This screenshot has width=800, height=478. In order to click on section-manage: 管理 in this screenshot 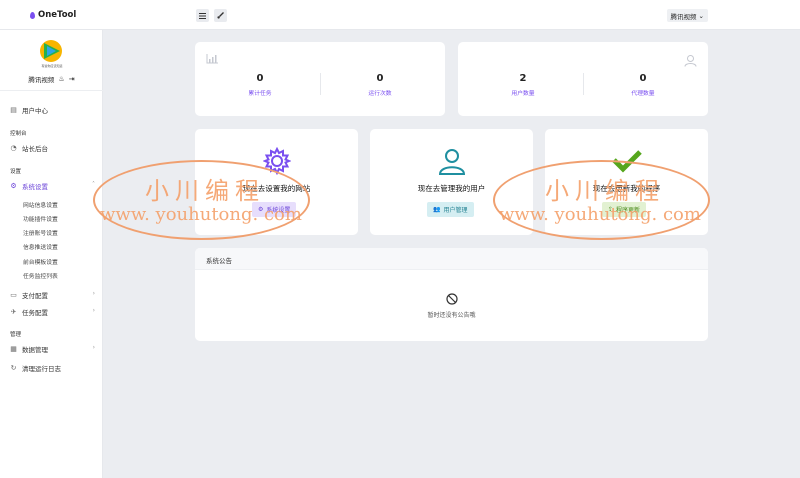, I will do `click(16, 335)`.